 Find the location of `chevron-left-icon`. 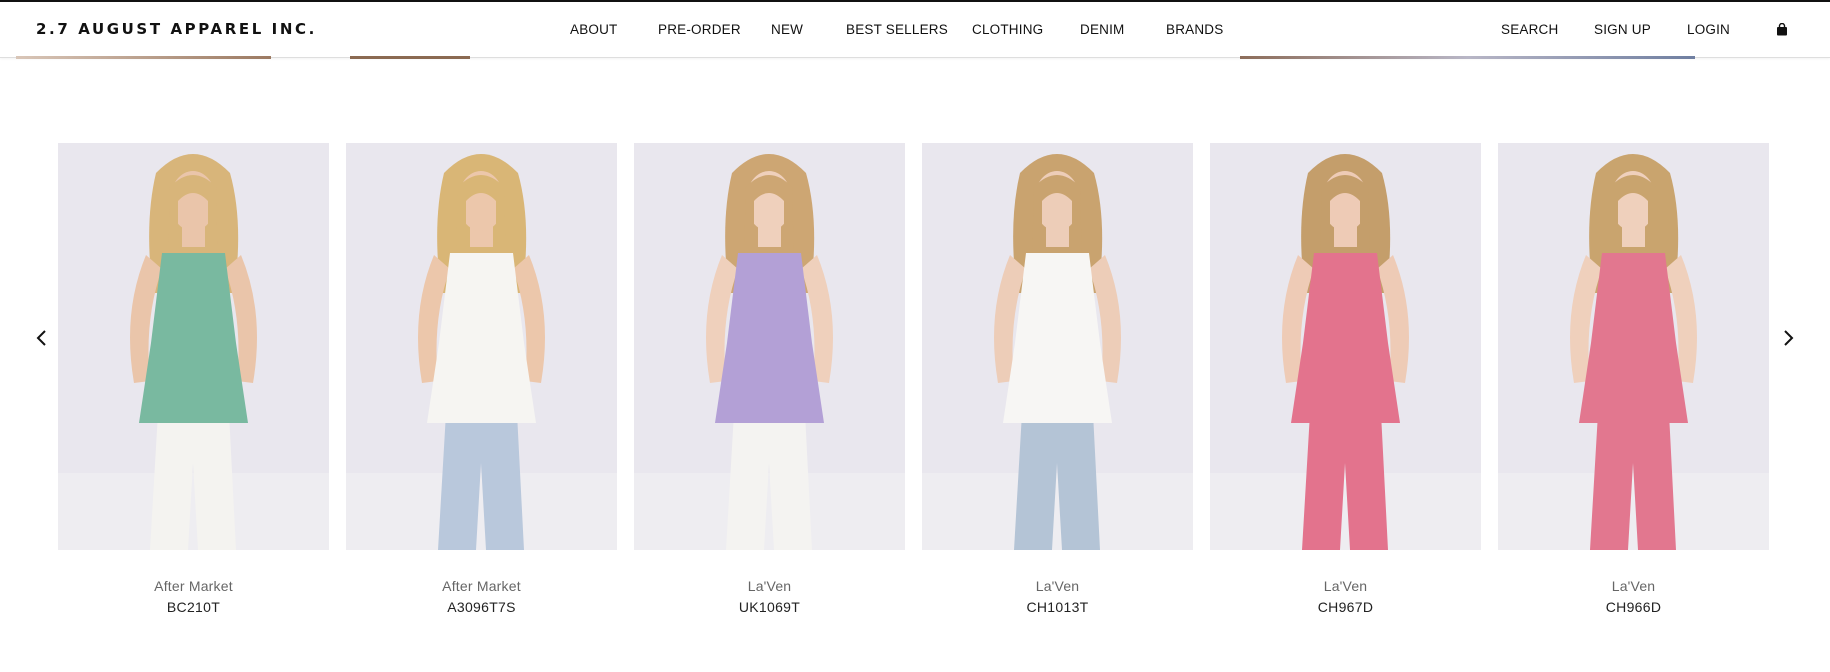

chevron-left-icon is located at coordinates (42, 338).